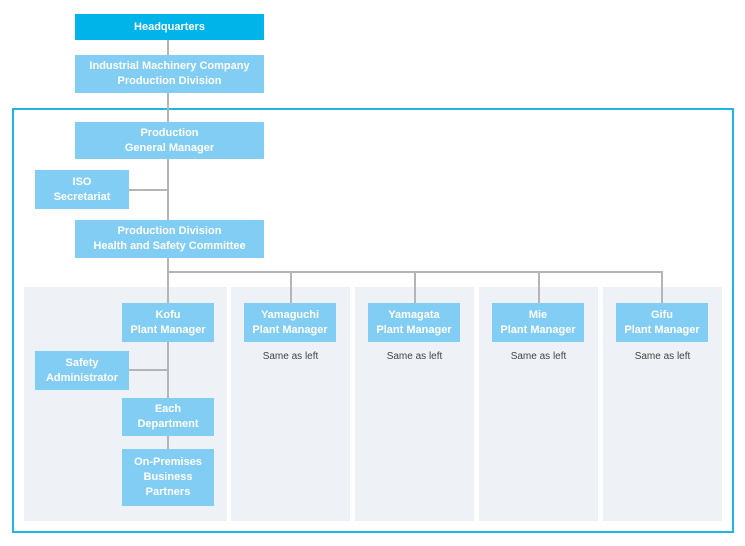 Image resolution: width=745 pixels, height=546 pixels. Describe the element at coordinates (168, 287) in the screenshot. I see `kofu-drop-connector` at that location.